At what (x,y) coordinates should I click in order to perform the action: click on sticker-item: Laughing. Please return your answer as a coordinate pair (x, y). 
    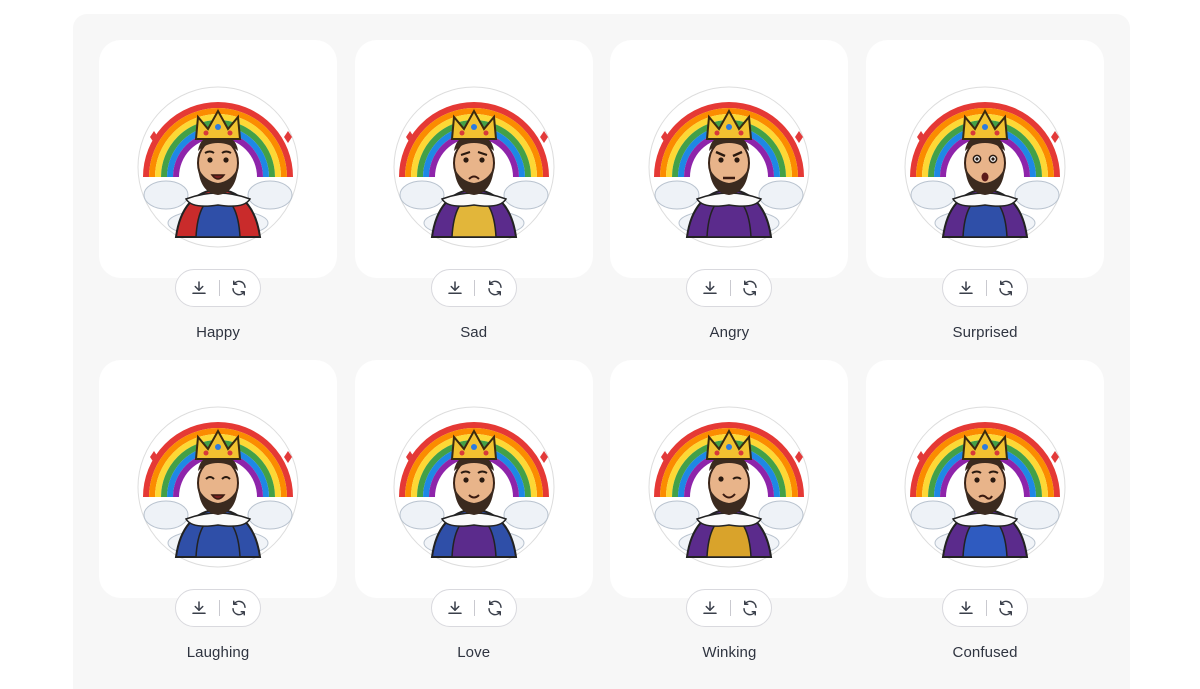
    Looking at the image, I should click on (218, 520).